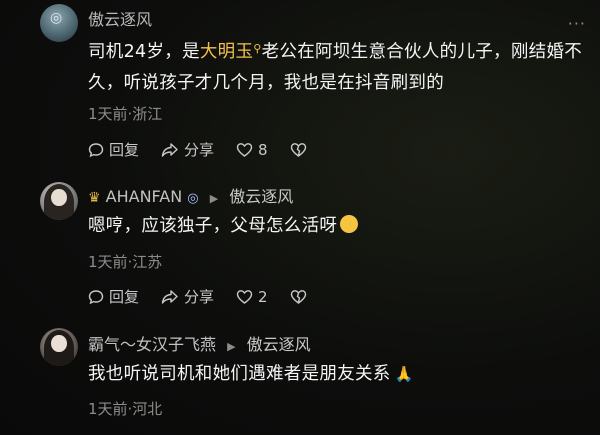 This screenshot has height=435, width=600. What do you see at coordinates (335, 374) in the screenshot?
I see `comment-text: 我也听说司机和她们遇难者是朋友关系 🙏` at bounding box center [335, 374].